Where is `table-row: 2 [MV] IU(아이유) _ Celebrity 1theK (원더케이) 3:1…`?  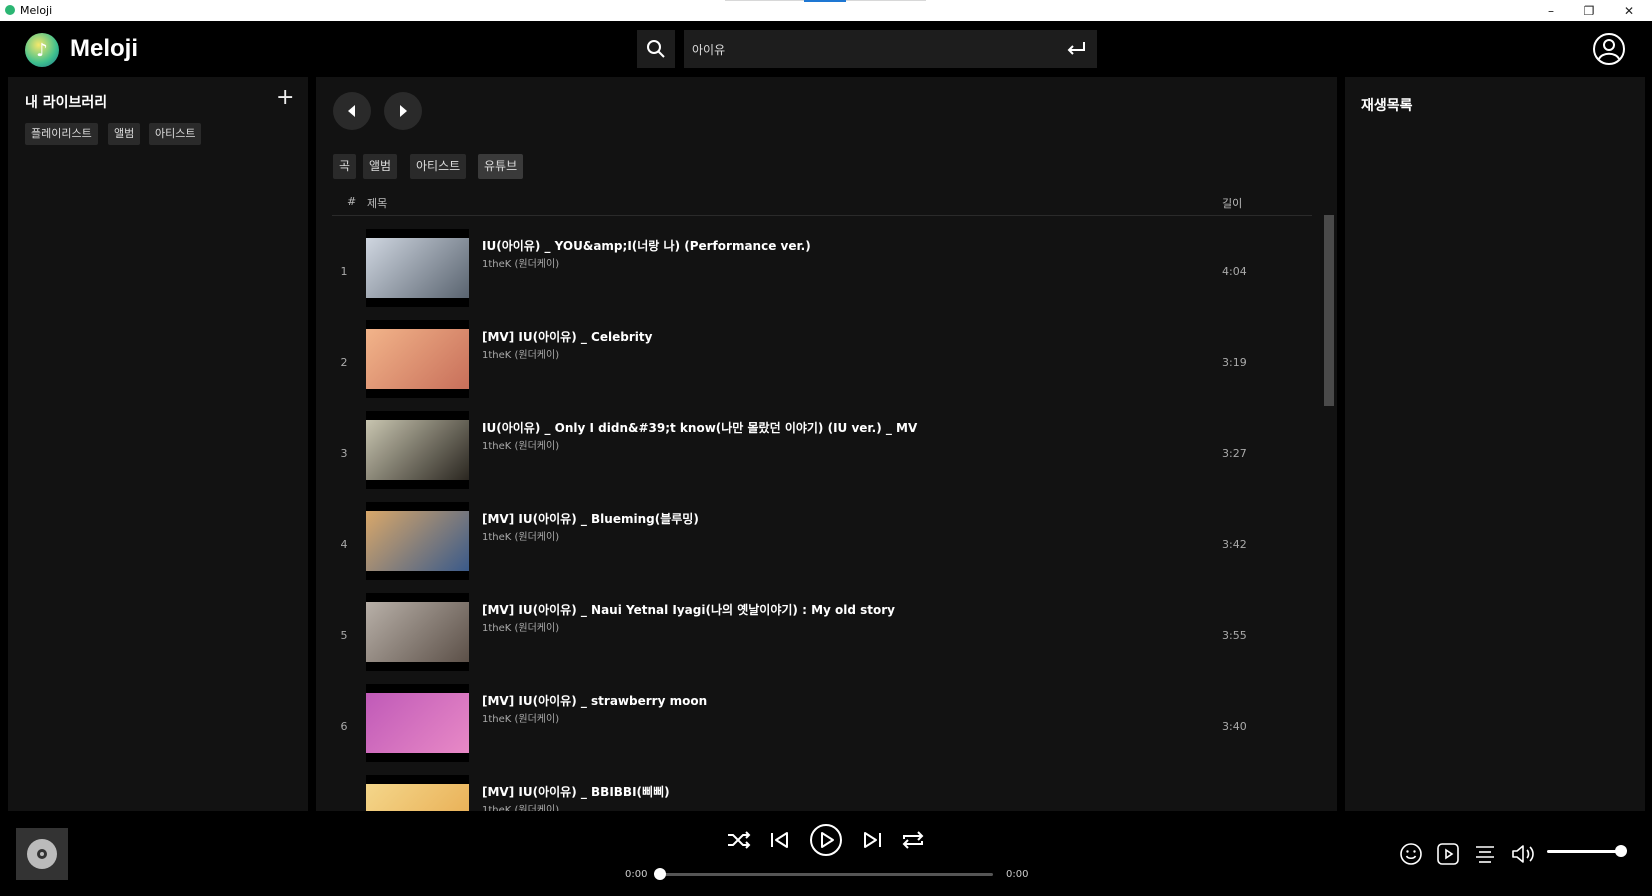
table-row: 2 [MV] IU(아이유) _ Celebrity 1theK (원더케이) 3:1… is located at coordinates (816, 365).